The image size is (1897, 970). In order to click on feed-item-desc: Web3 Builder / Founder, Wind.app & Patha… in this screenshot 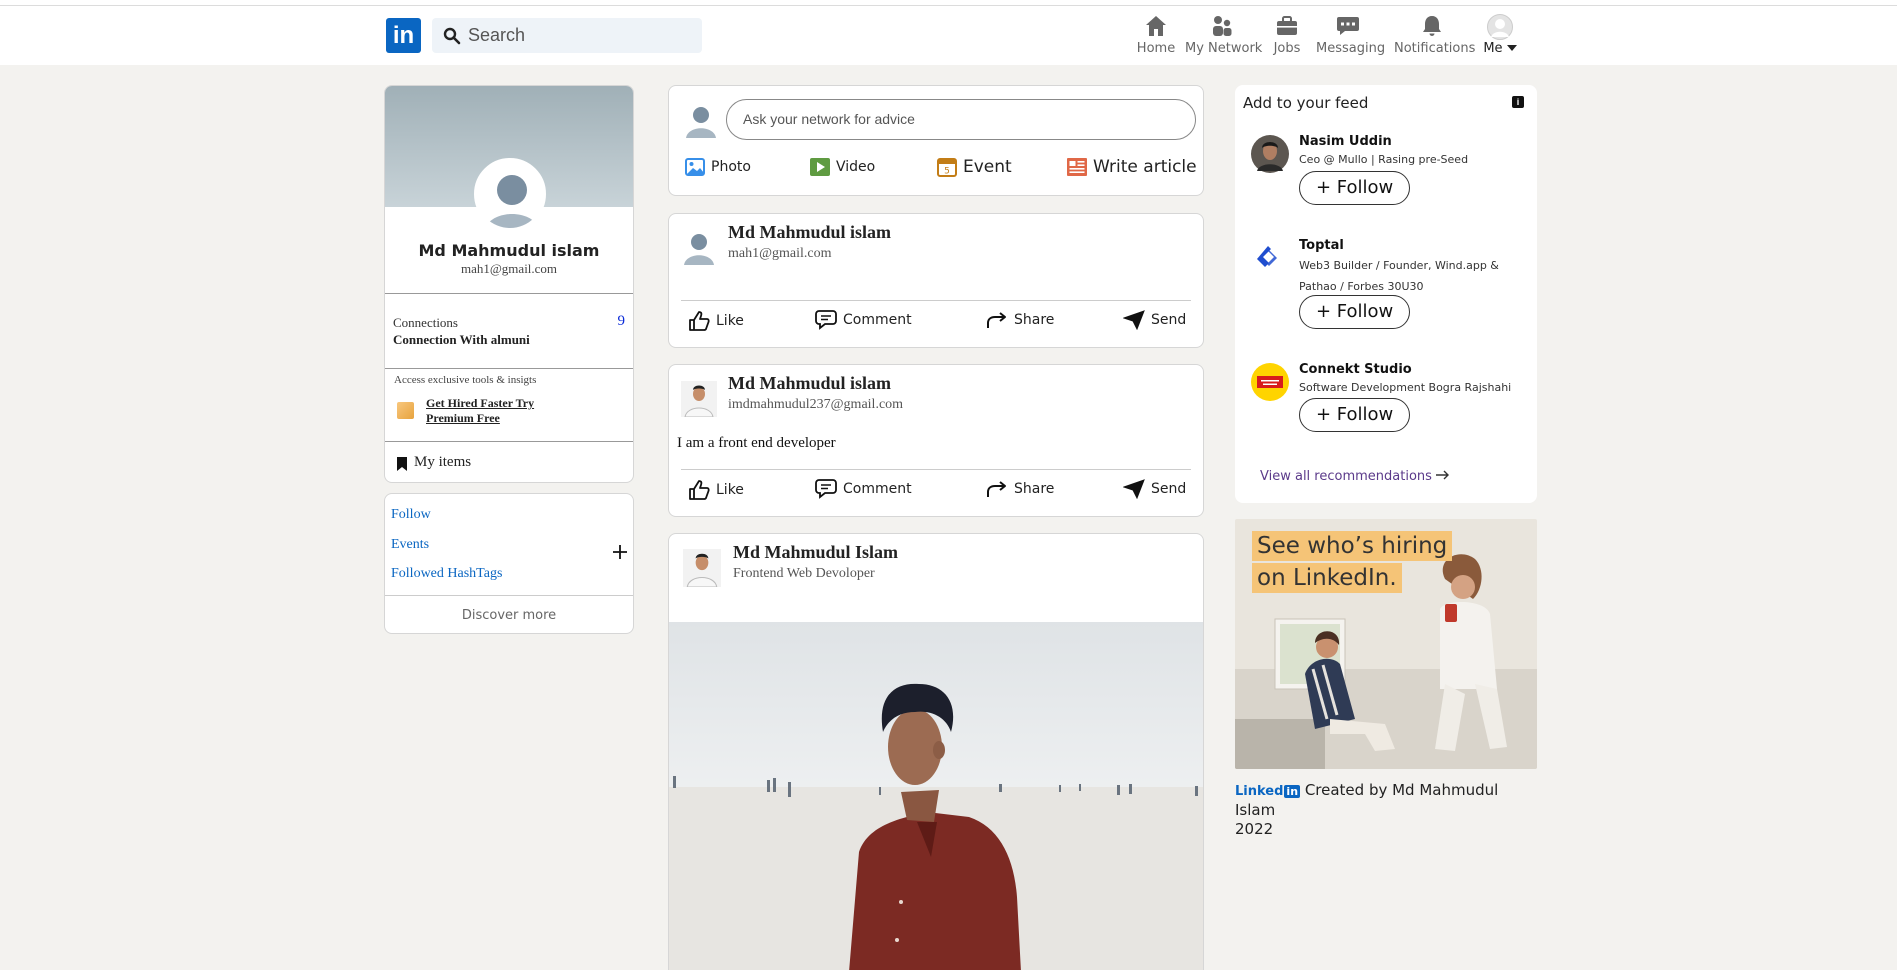, I will do `click(1399, 276)`.